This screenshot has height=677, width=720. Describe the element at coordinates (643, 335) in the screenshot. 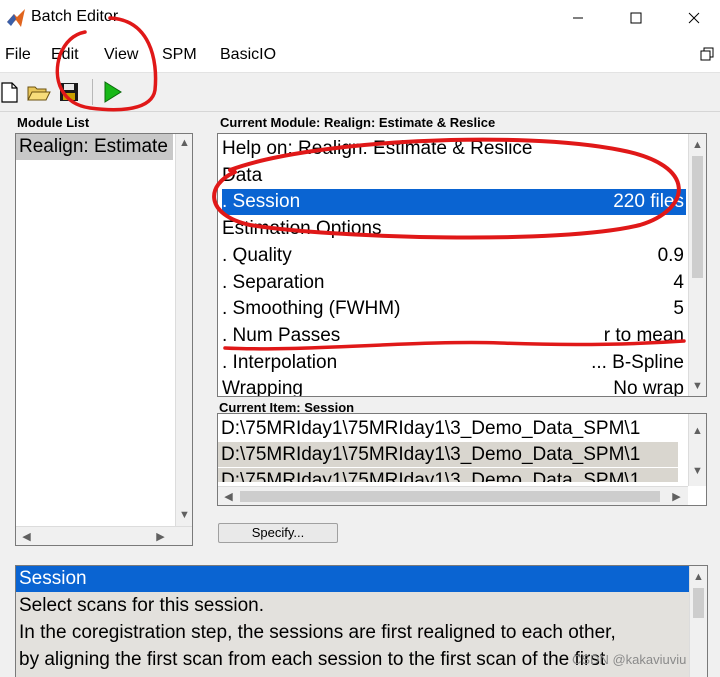

I see `option-value: r to mean` at that location.